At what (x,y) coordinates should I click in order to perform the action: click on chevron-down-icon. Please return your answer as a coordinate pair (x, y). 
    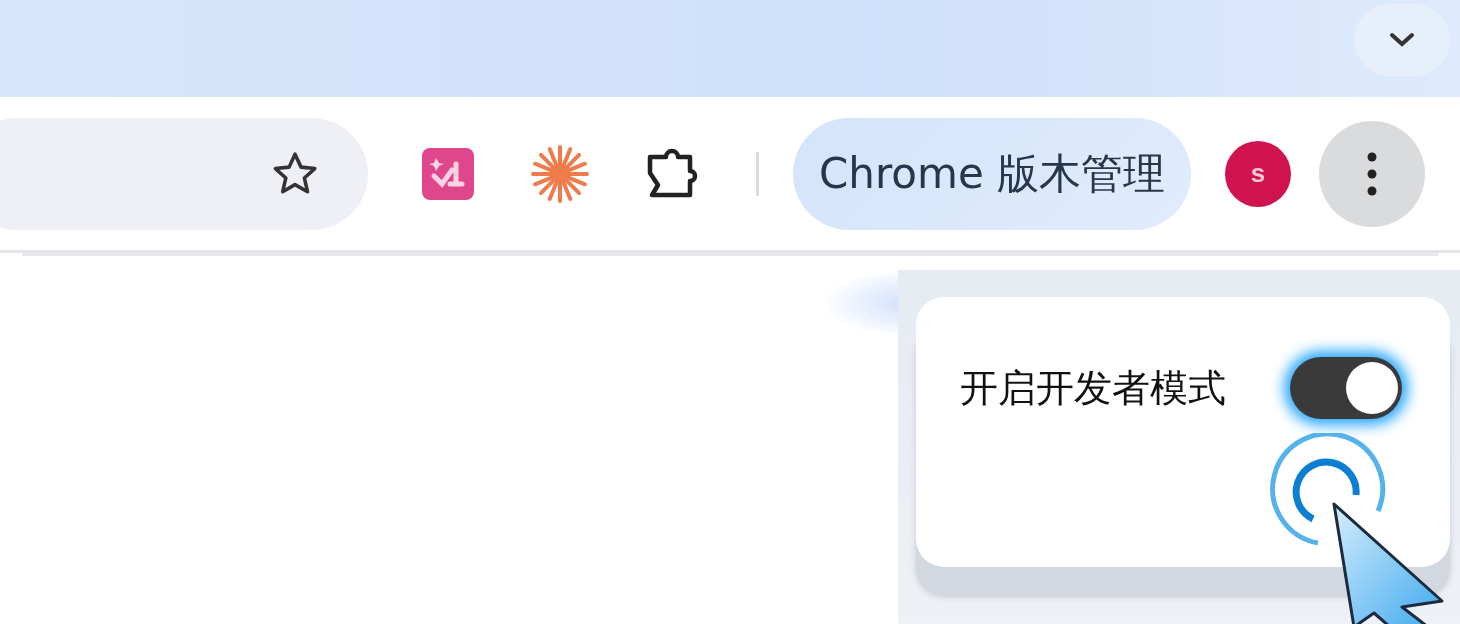
    Looking at the image, I should click on (1402, 40).